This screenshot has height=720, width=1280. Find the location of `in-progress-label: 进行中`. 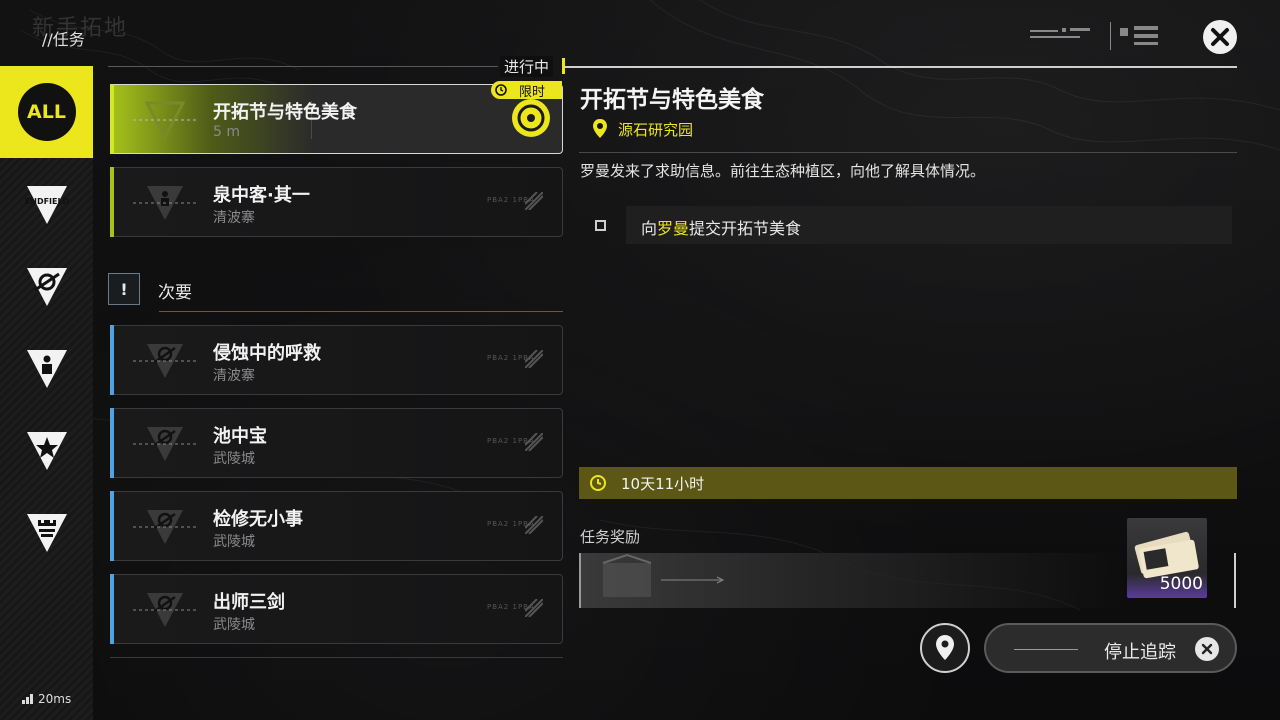

in-progress-label: 进行中 is located at coordinates (527, 66).